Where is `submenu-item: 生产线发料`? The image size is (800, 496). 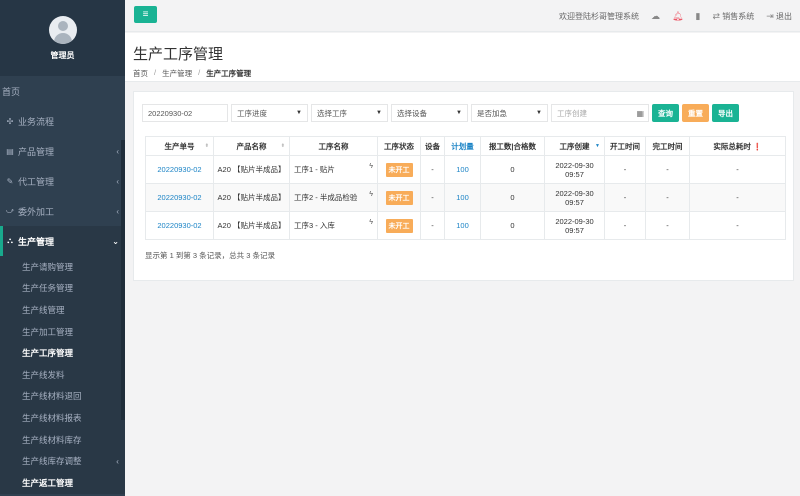 submenu-item: 生产线发料 is located at coordinates (62, 375).